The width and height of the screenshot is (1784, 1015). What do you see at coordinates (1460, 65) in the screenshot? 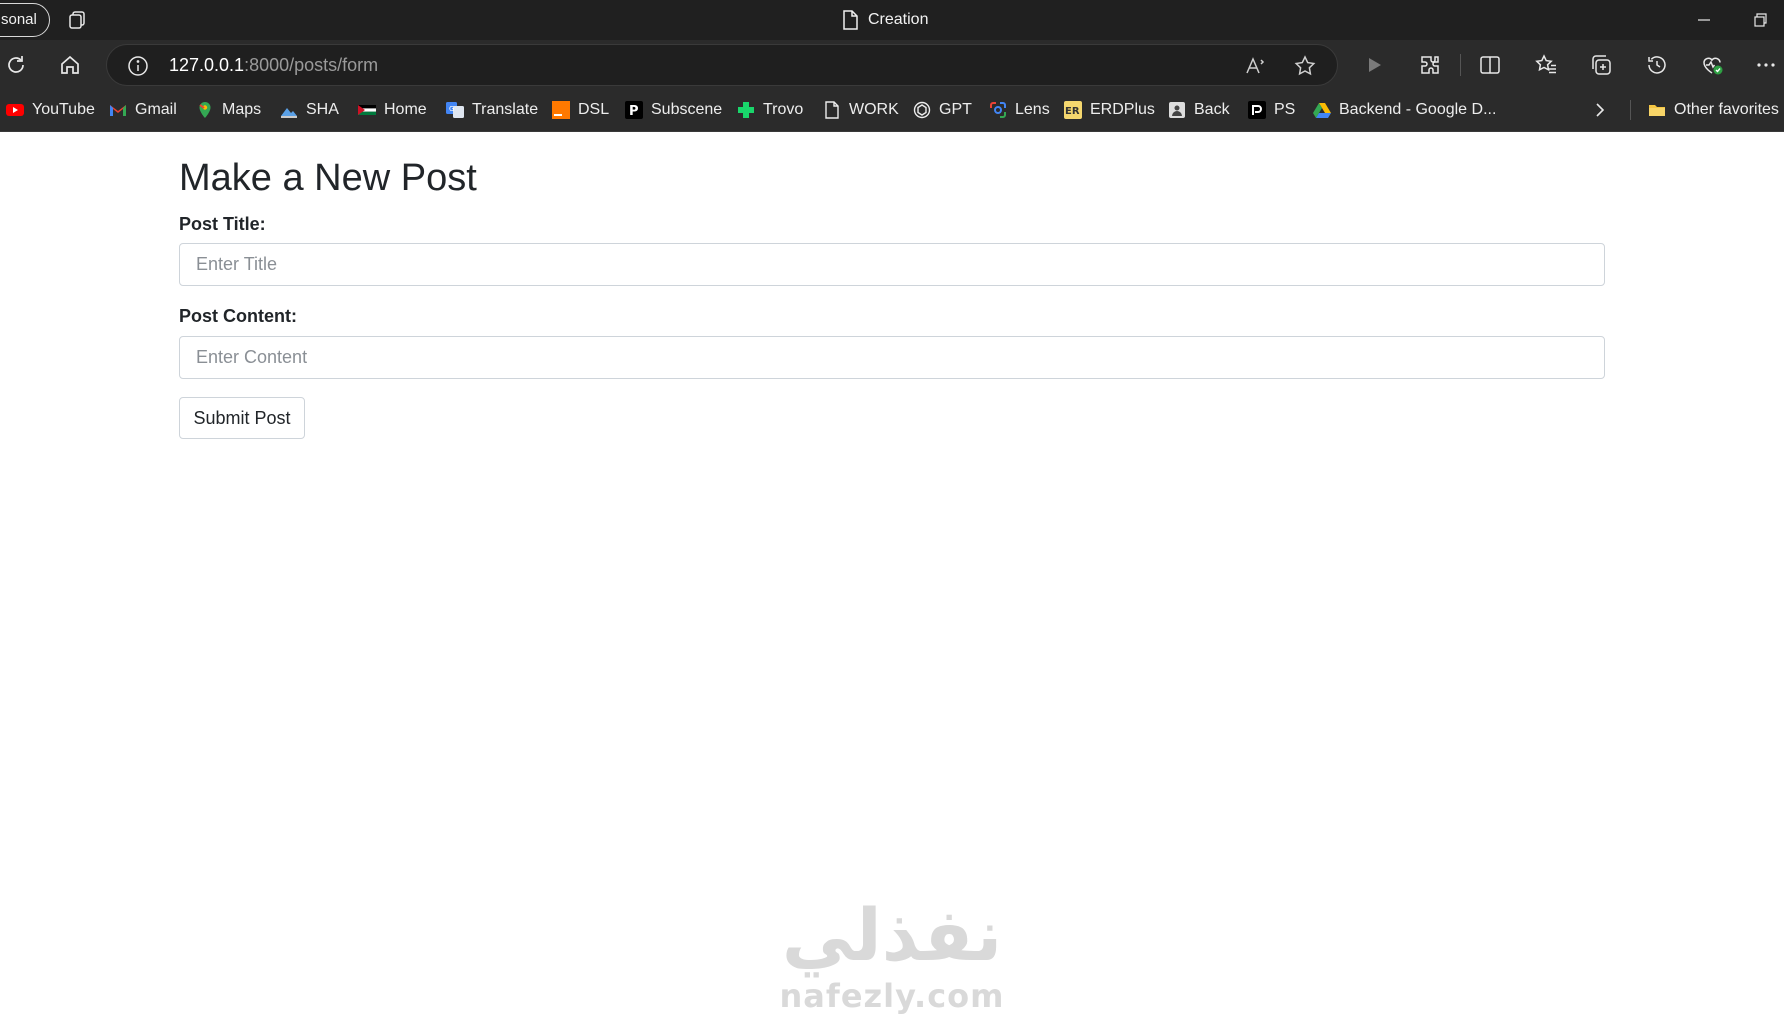
I see `toolbar-separator` at bounding box center [1460, 65].